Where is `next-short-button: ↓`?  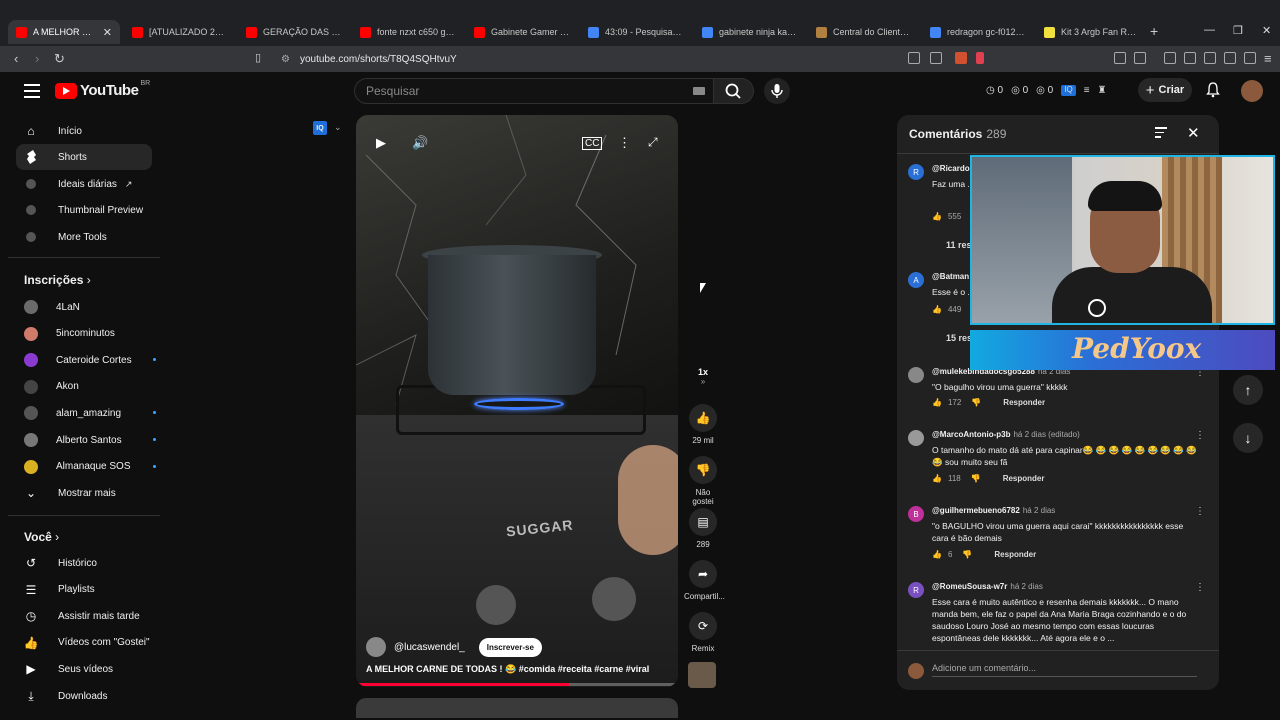
next-short-button: ↓ is located at coordinates (1248, 438).